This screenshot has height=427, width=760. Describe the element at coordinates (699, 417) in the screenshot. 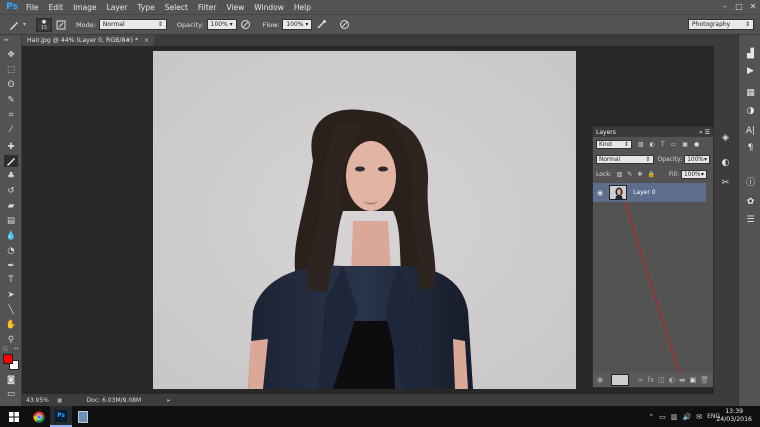

I see `message-icon: ✉` at that location.